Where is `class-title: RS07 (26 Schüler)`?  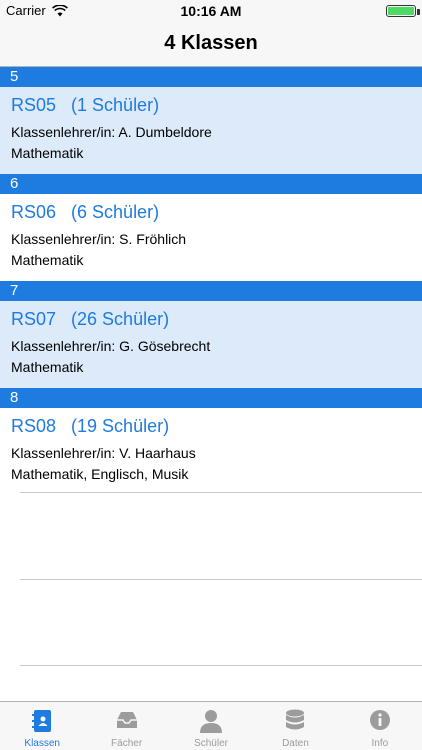
class-title: RS07 (26 Schüler) is located at coordinates (90, 319).